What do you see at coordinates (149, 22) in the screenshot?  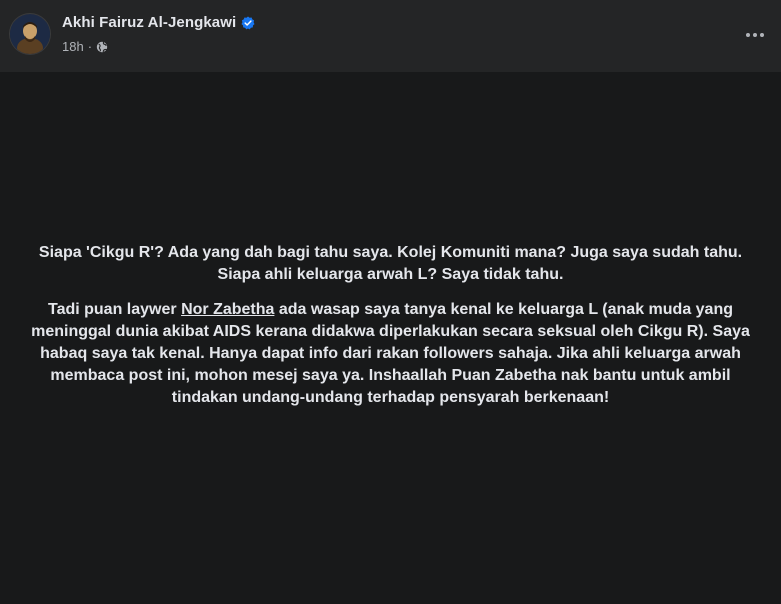 I see `author-name: Akhi Fairuz Al-Jengkawi` at bounding box center [149, 22].